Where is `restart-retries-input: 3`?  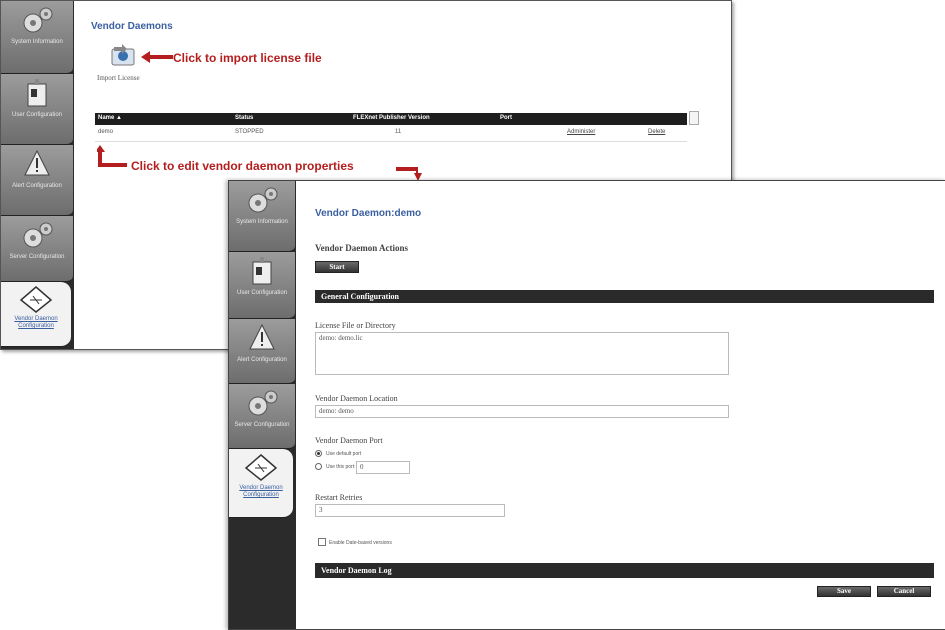 restart-retries-input: 3 is located at coordinates (410, 510).